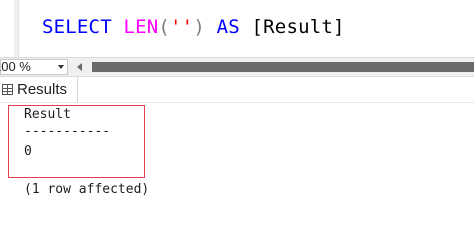 This screenshot has height=240, width=474. I want to click on horizontal-scrollbar-thumb, so click(283, 67).